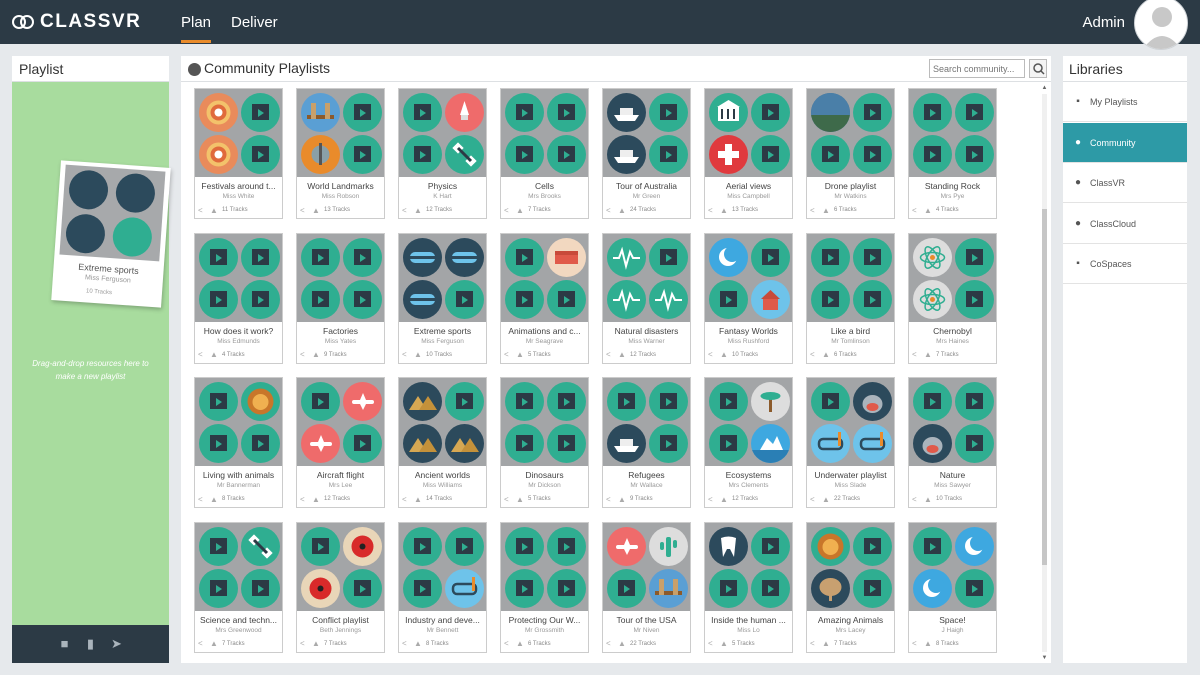  Describe the element at coordinates (544, 153) in the screenshot. I see `playlist-card: Cells Mrs Brooks < ▲ 7 Tracks` at that location.